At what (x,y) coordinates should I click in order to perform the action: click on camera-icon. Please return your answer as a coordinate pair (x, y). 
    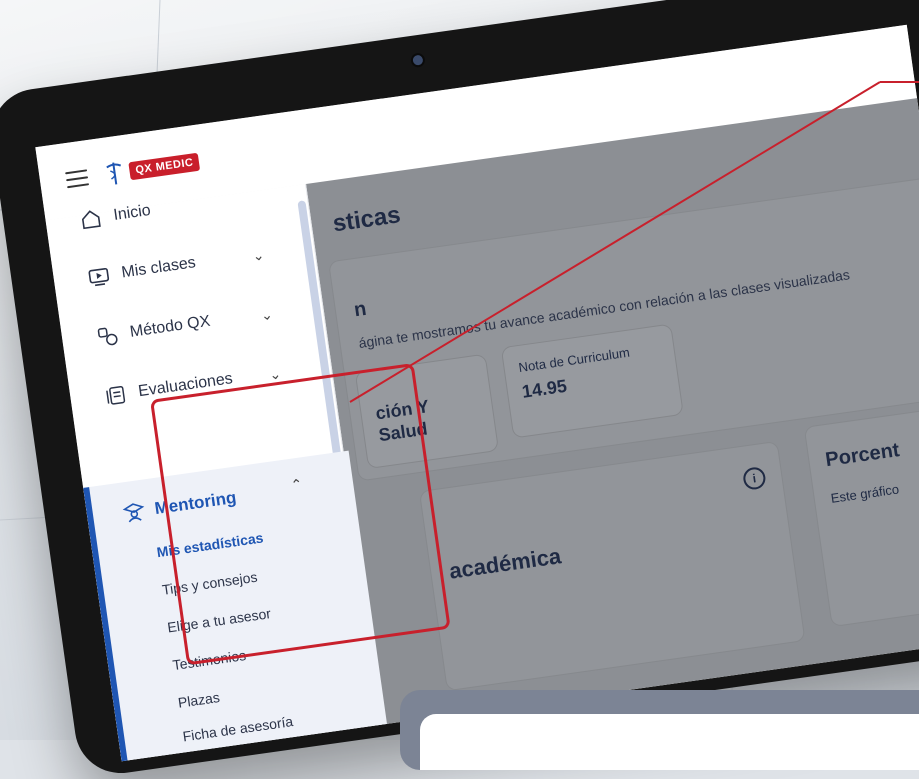
    Looking at the image, I should click on (418, 60).